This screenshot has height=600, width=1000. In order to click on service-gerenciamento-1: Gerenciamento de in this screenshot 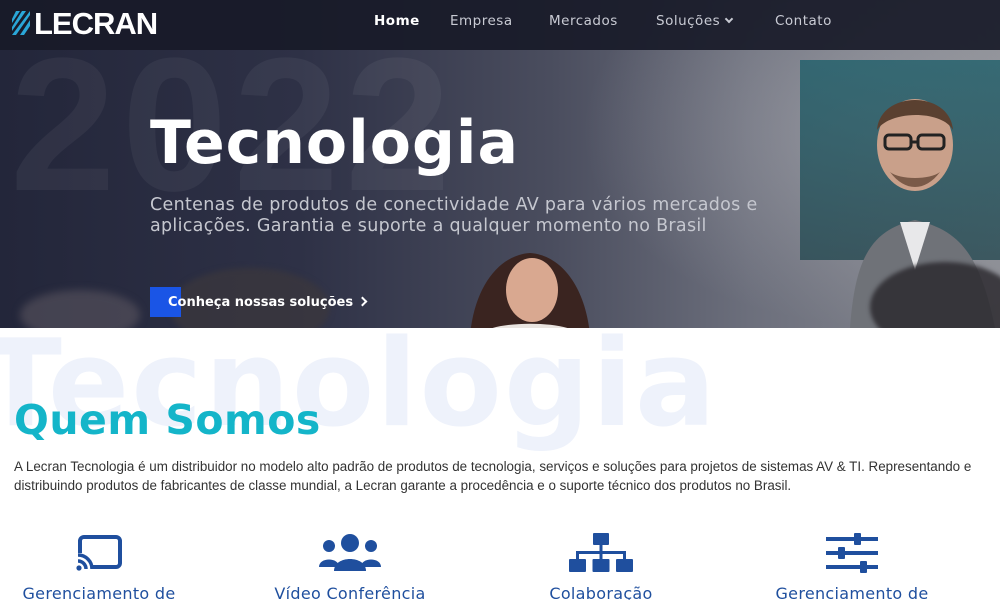, I will do `click(112, 565)`.